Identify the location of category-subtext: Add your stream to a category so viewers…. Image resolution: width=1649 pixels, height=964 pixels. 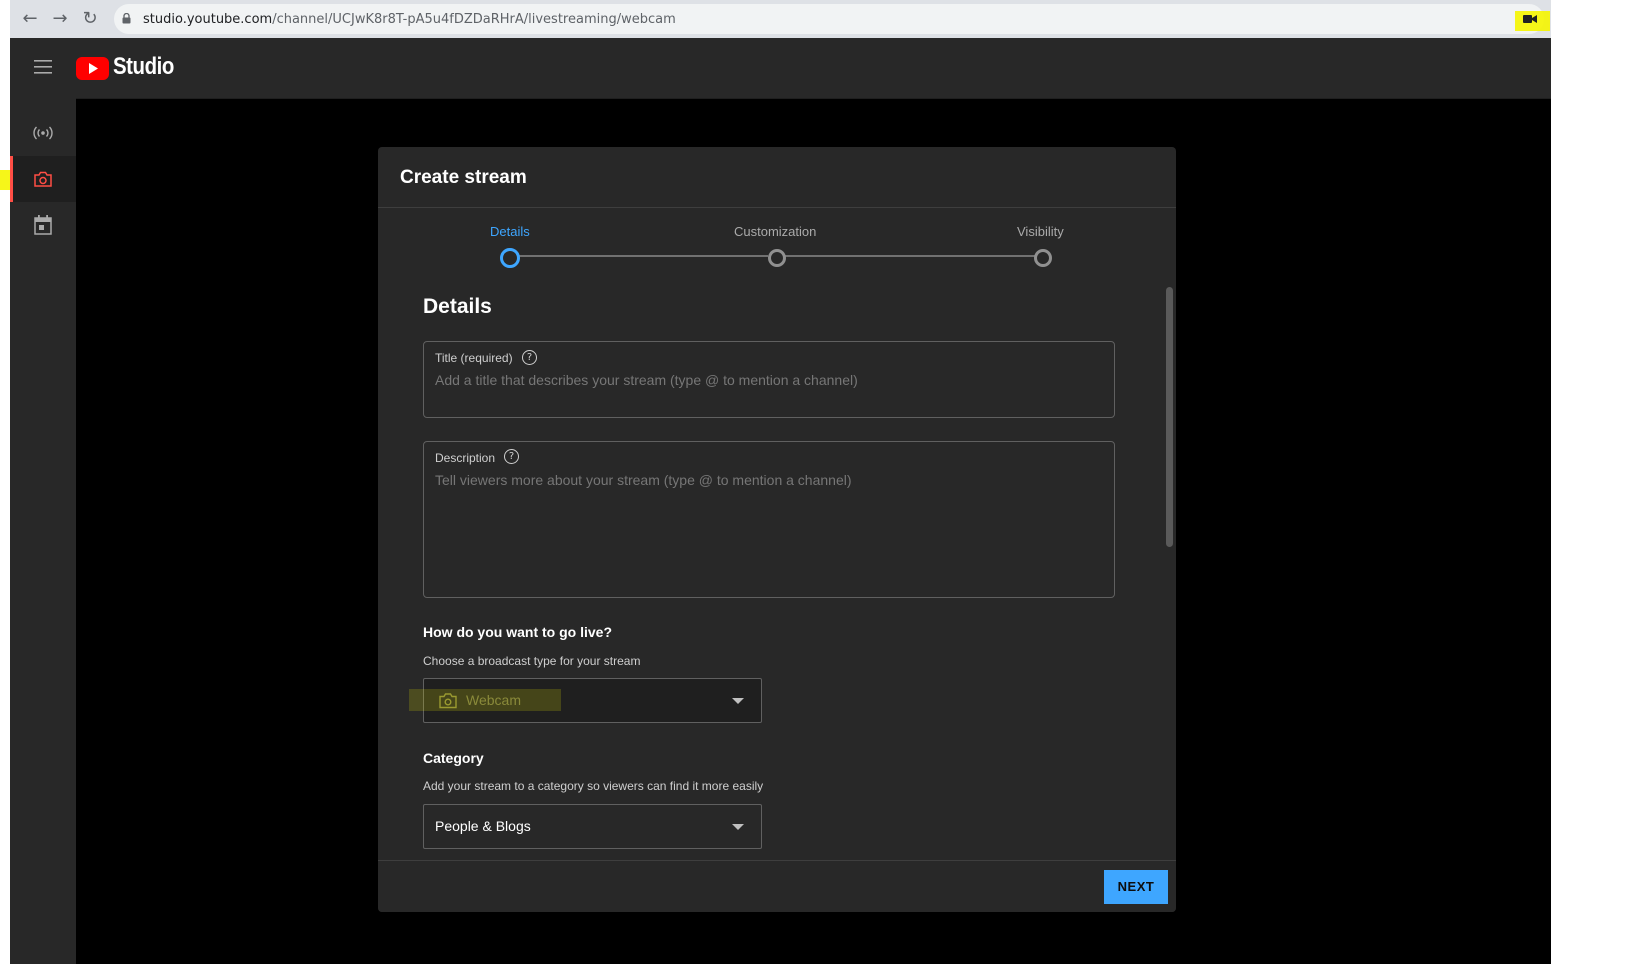
(593, 786).